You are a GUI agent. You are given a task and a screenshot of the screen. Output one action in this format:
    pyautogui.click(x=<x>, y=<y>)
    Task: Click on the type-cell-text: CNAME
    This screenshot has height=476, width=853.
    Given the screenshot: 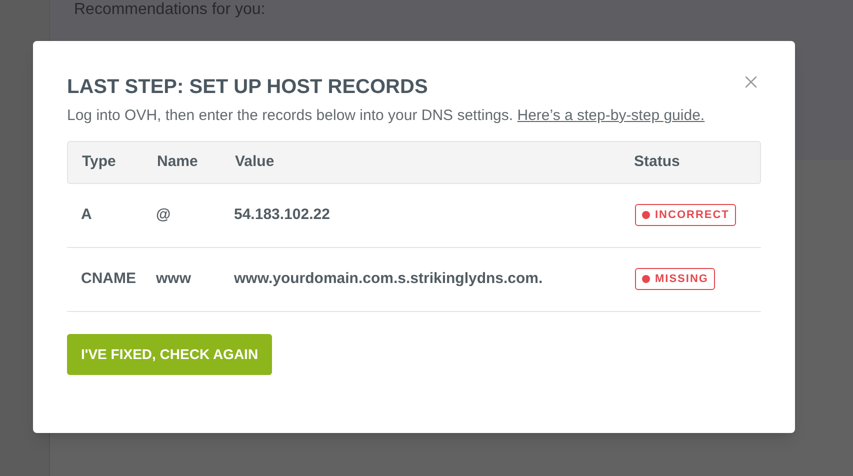 What is the action you would take?
    pyautogui.click(x=108, y=279)
    